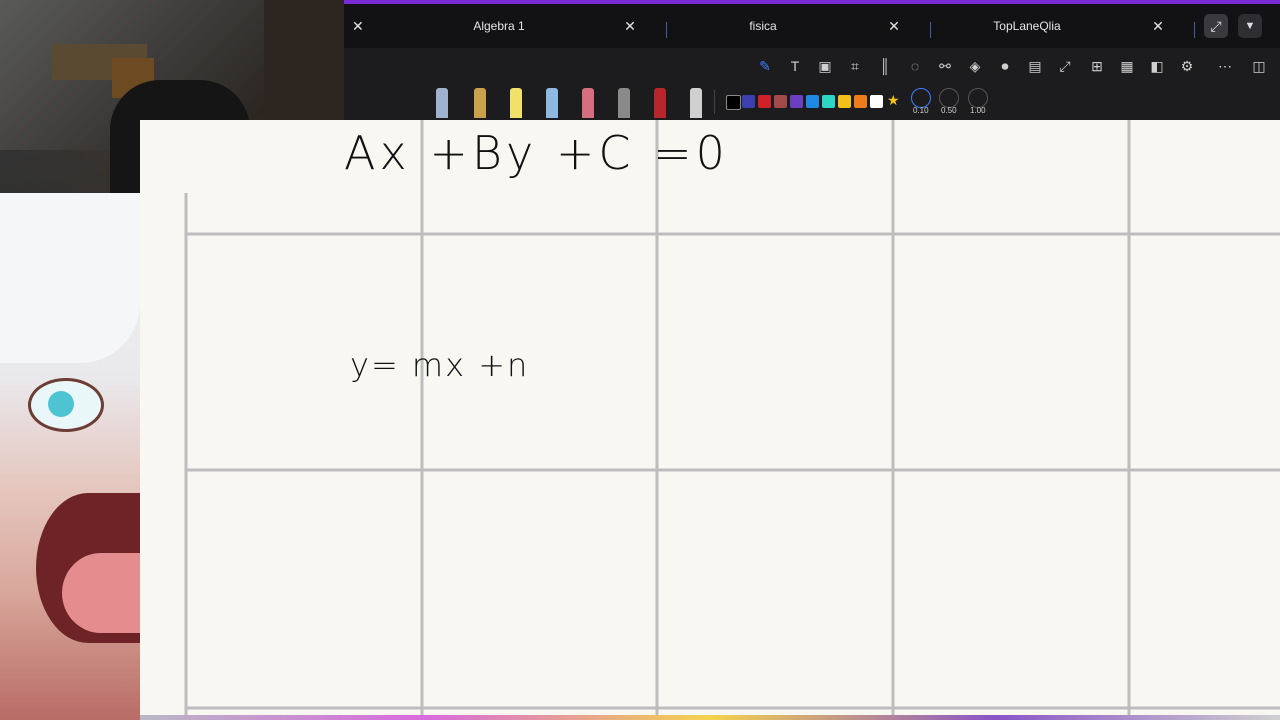 This screenshot has width=1280, height=720. What do you see at coordinates (1127, 66) in the screenshot?
I see `grid-icon: ▦` at bounding box center [1127, 66].